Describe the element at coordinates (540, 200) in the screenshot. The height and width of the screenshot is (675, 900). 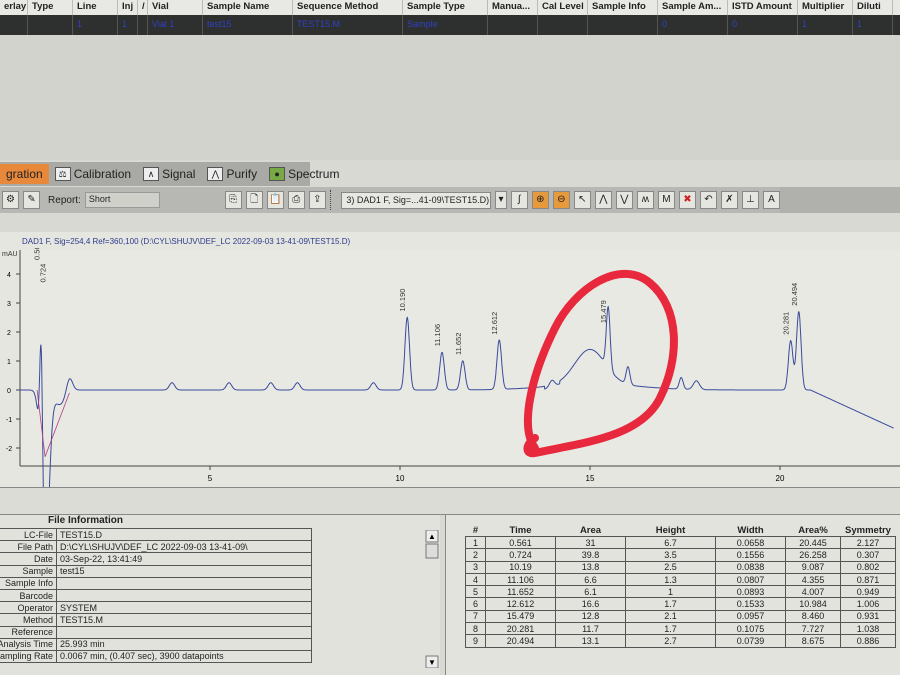
I see `zoom-in-icon: ⊕` at that location.